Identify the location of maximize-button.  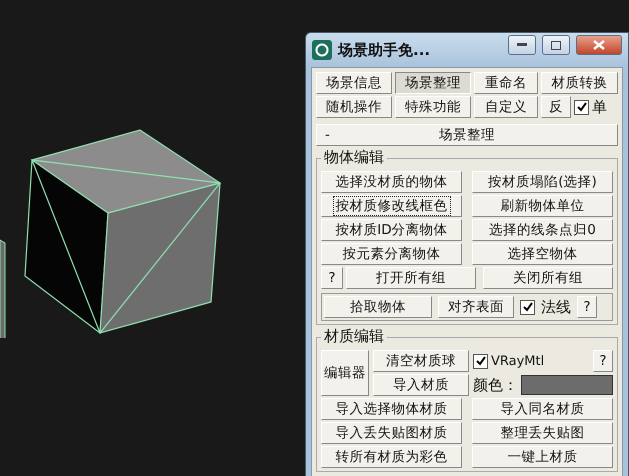
(556, 45).